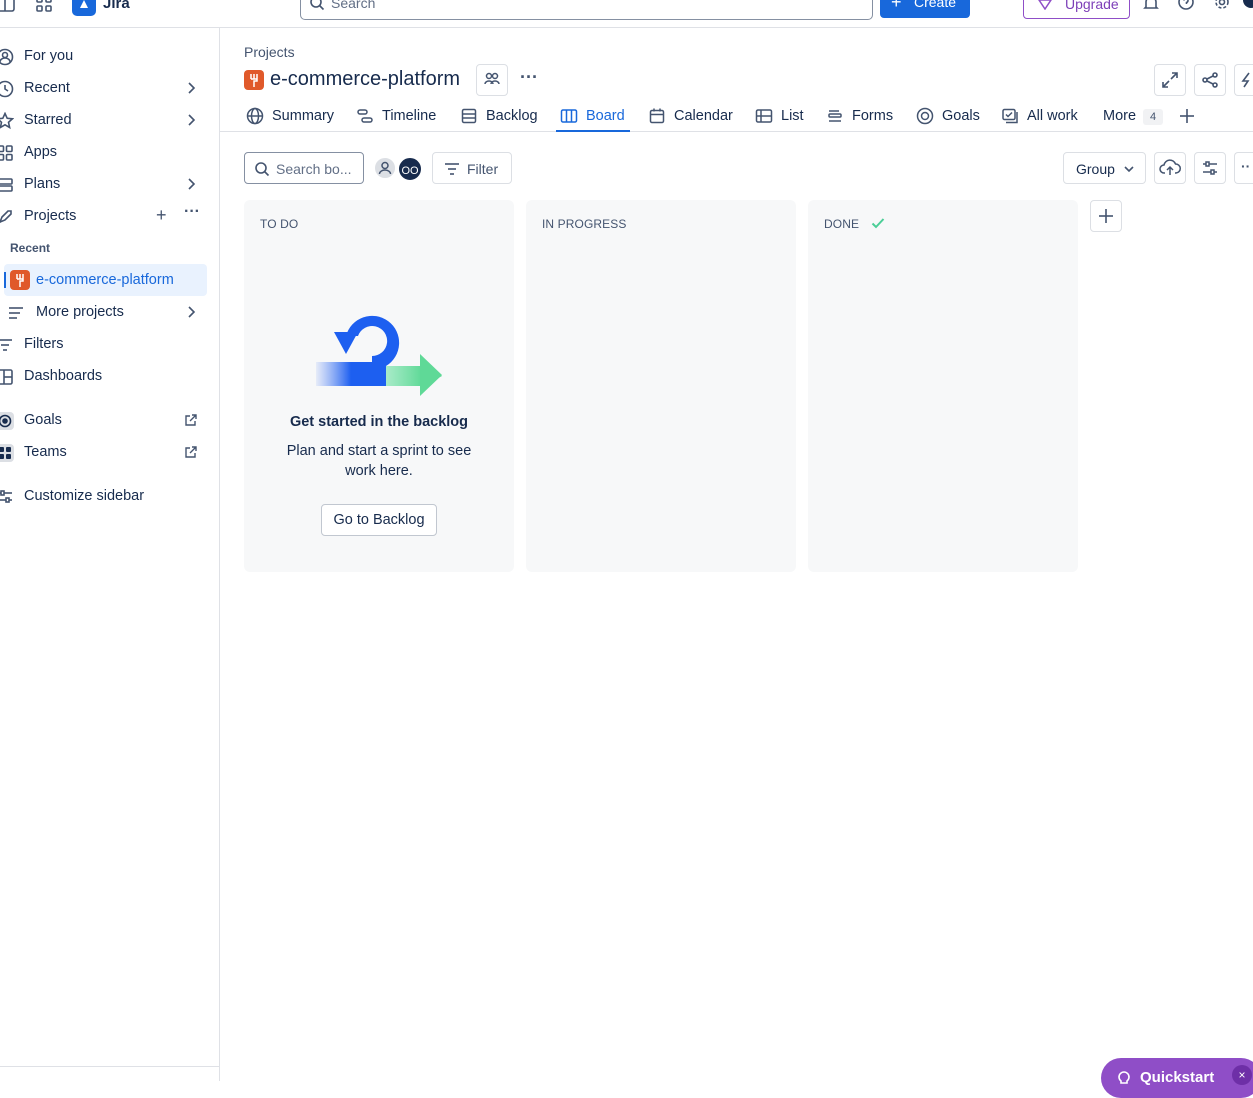 The width and height of the screenshot is (1253, 1098). I want to click on fullscreen-button, so click(1170, 80).